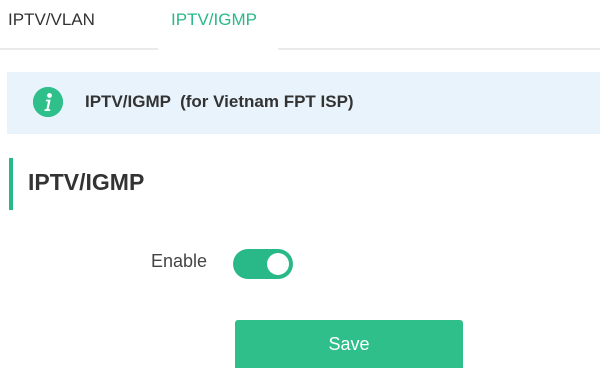 The image size is (600, 368). Describe the element at coordinates (214, 20) in the screenshot. I see `tab-iptv-igmp: IPTV/IGMP` at that location.